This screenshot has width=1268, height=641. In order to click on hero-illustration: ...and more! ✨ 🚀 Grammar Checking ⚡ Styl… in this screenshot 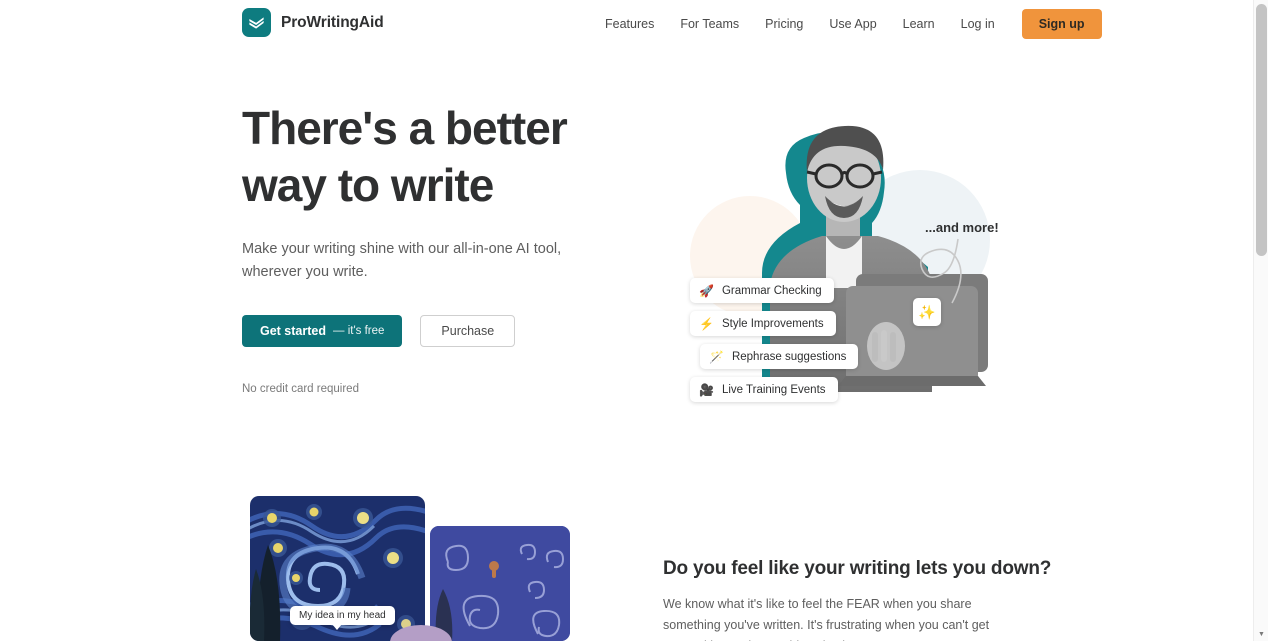, I will do `click(840, 265)`.